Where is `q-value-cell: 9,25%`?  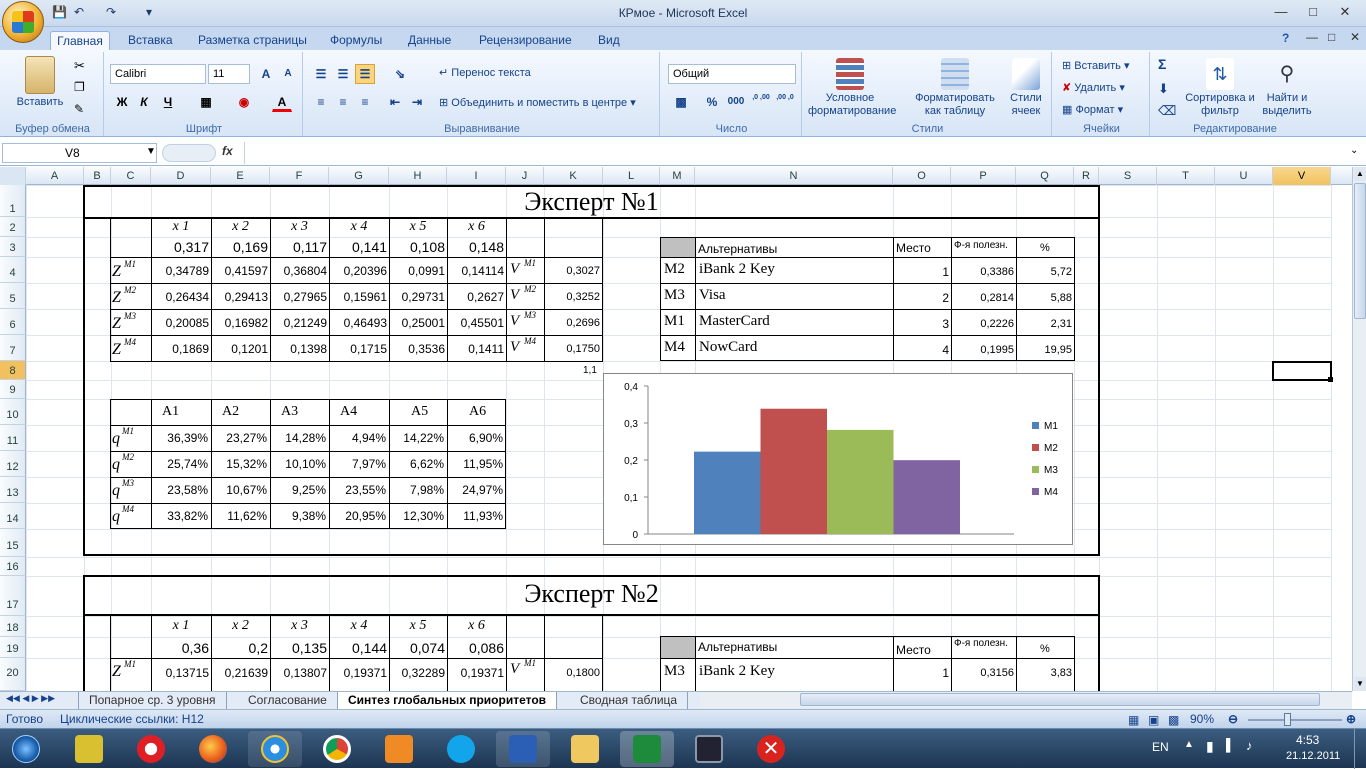 q-value-cell: 9,25% is located at coordinates (298, 490).